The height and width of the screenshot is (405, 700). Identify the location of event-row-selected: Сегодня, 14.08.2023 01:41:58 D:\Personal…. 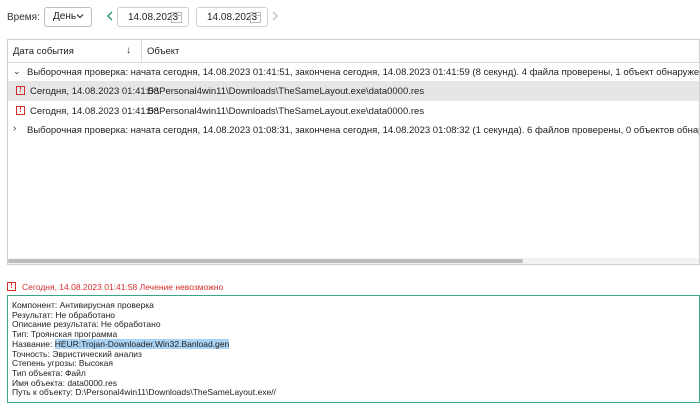
(353, 91).